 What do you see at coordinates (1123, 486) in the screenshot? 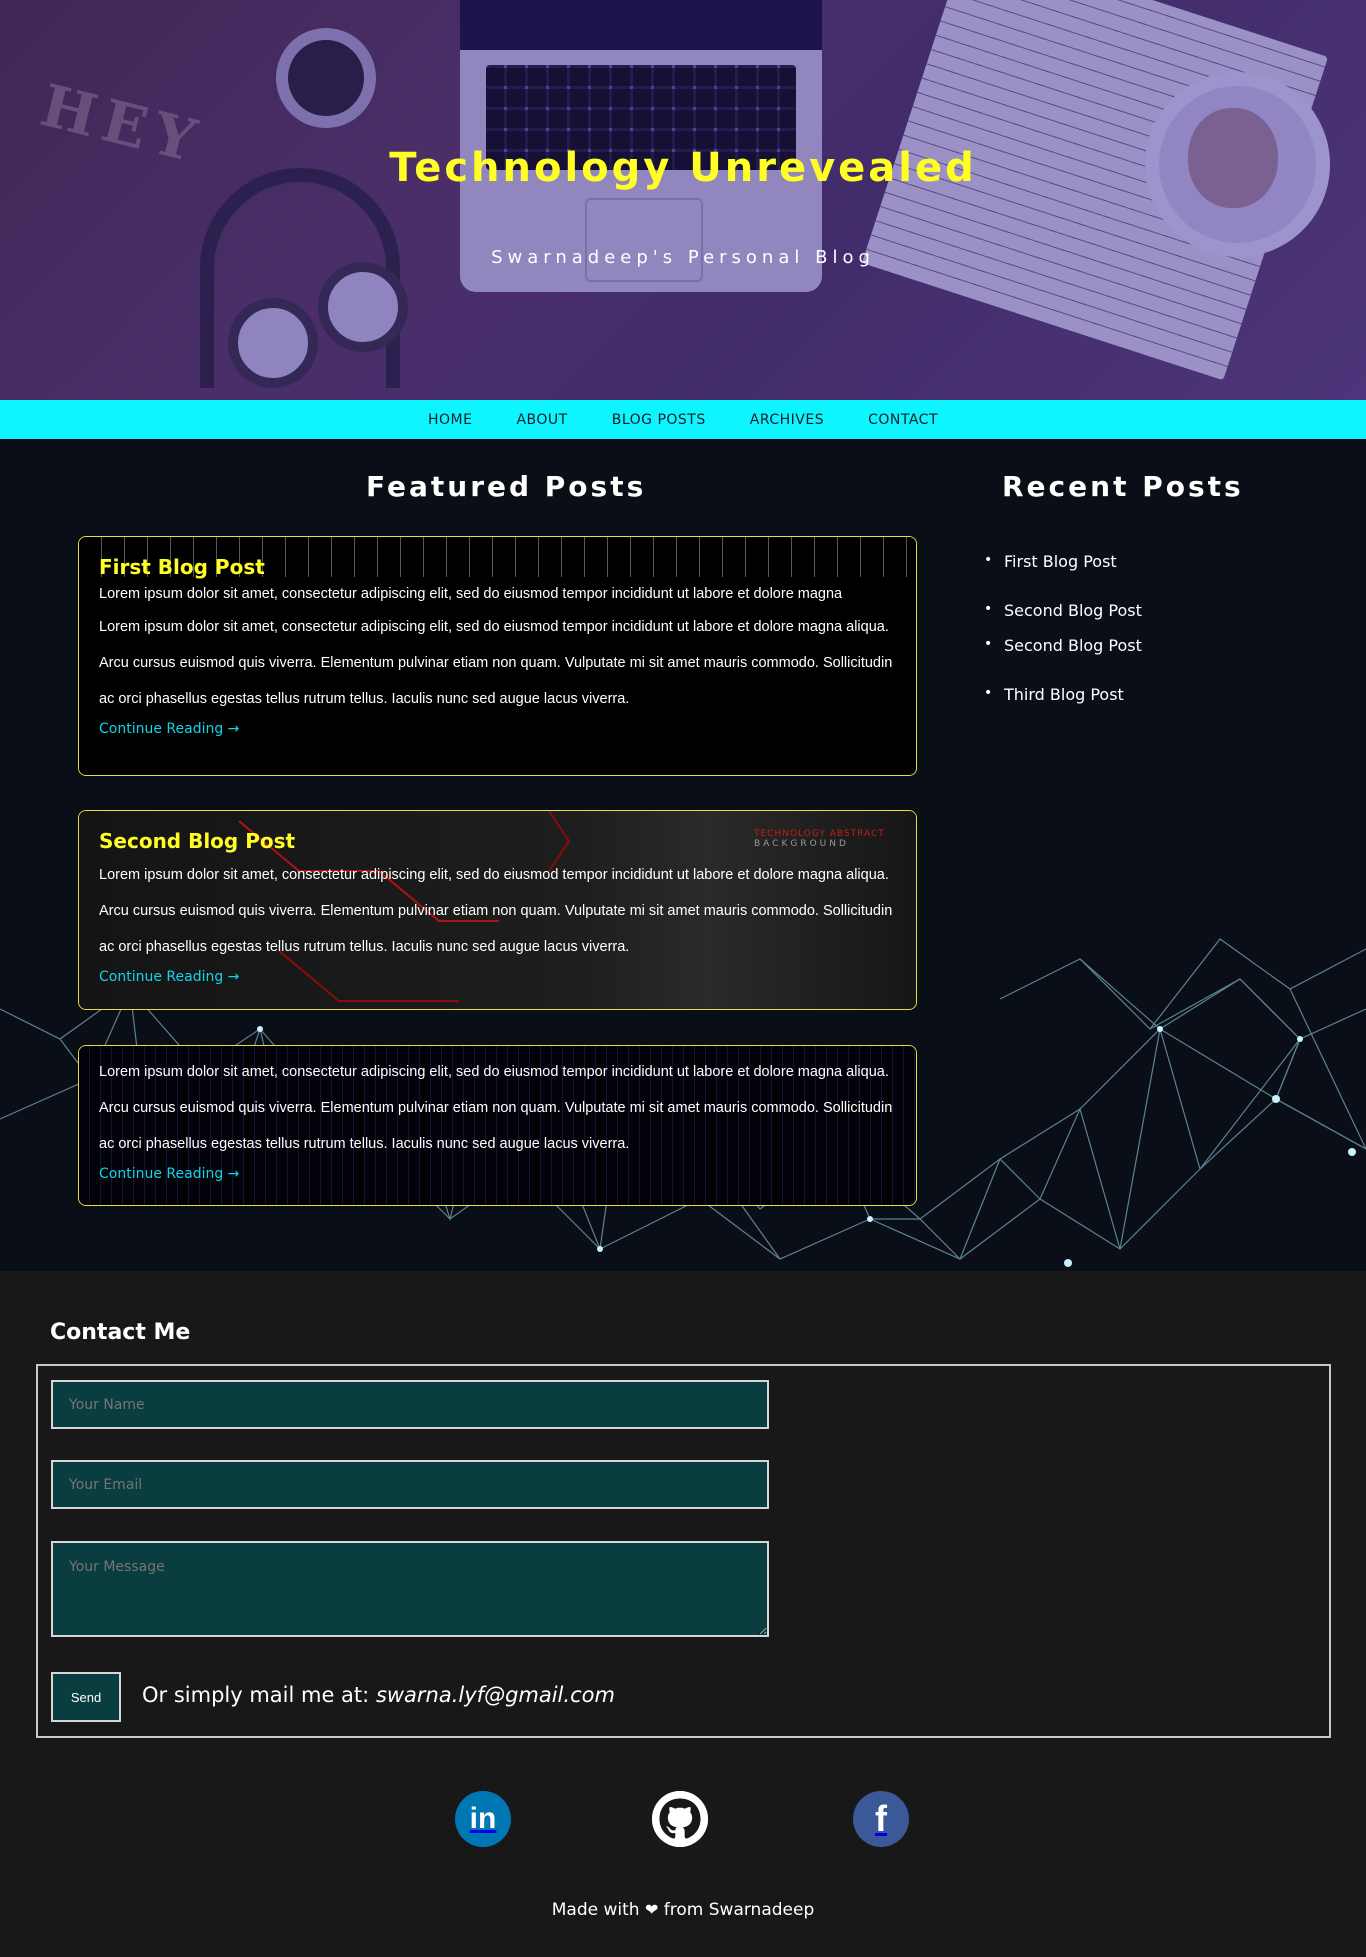
I see `recent-posts-heading: Recent Posts` at bounding box center [1123, 486].